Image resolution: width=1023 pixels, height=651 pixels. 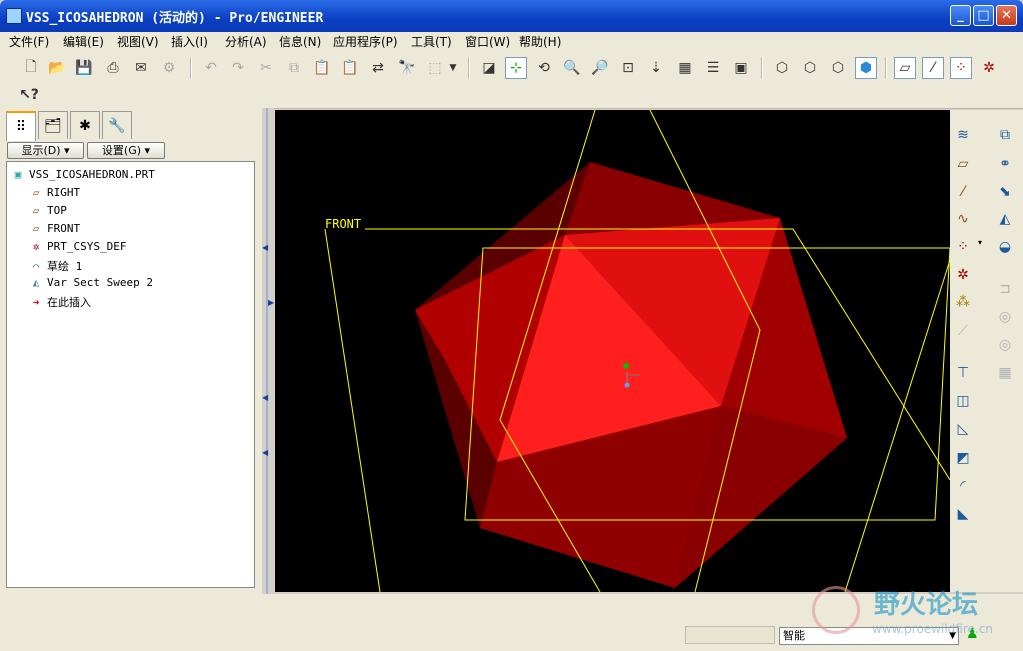 I want to click on tree-item-sketch: ⌒ 草绘 1, so click(x=56, y=266).